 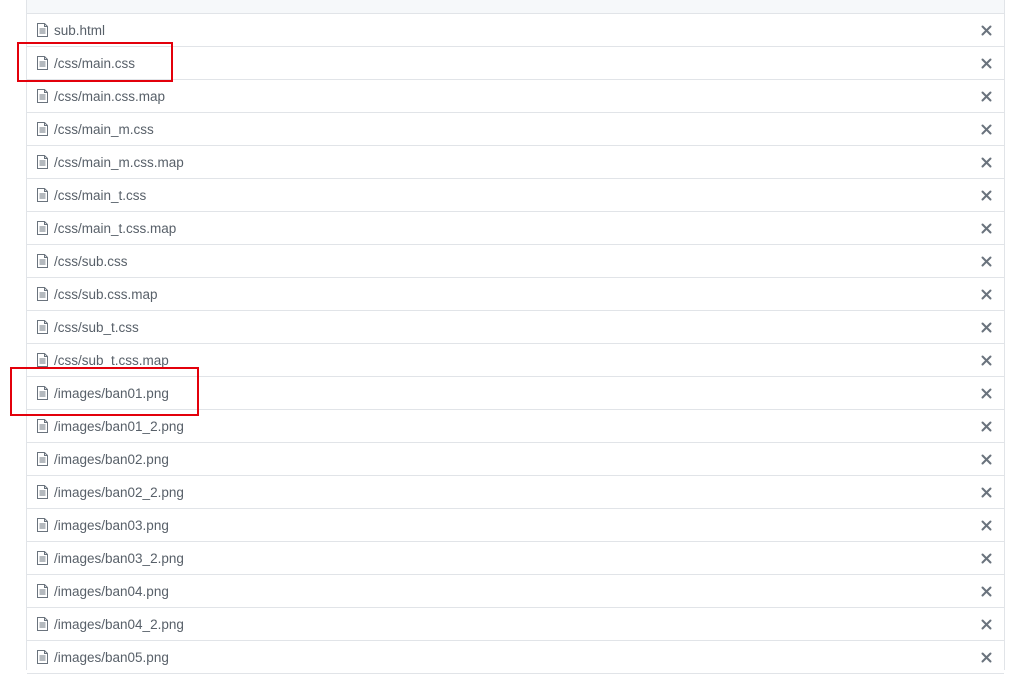 I want to click on file-name: /css/main.css, so click(x=95, y=63).